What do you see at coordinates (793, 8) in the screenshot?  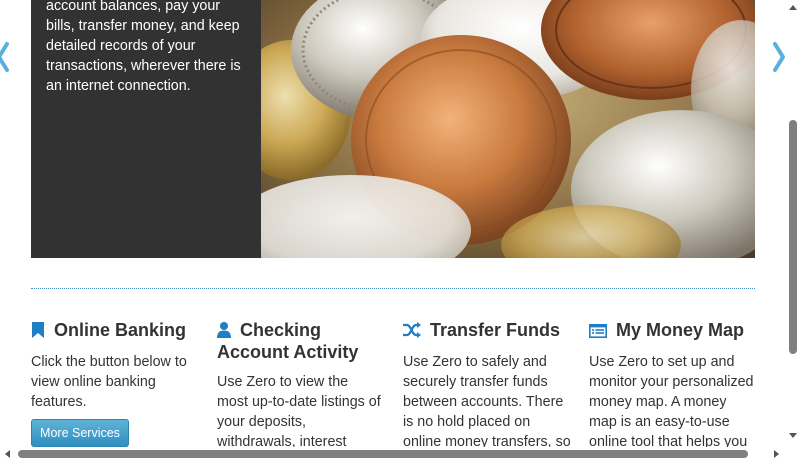 I see `scroll-up-arrow-icon` at bounding box center [793, 8].